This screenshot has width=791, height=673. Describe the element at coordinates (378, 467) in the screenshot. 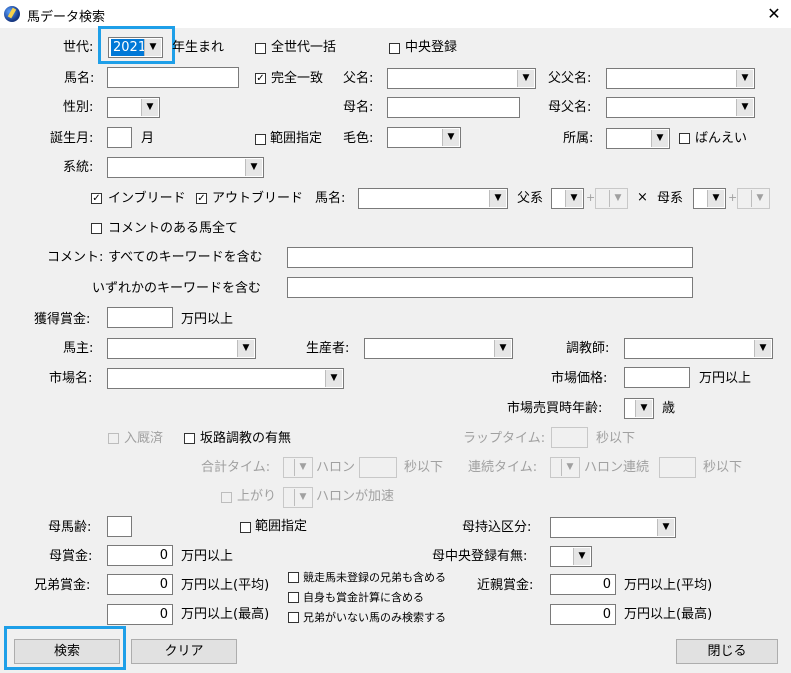

I see `total-time-input` at that location.